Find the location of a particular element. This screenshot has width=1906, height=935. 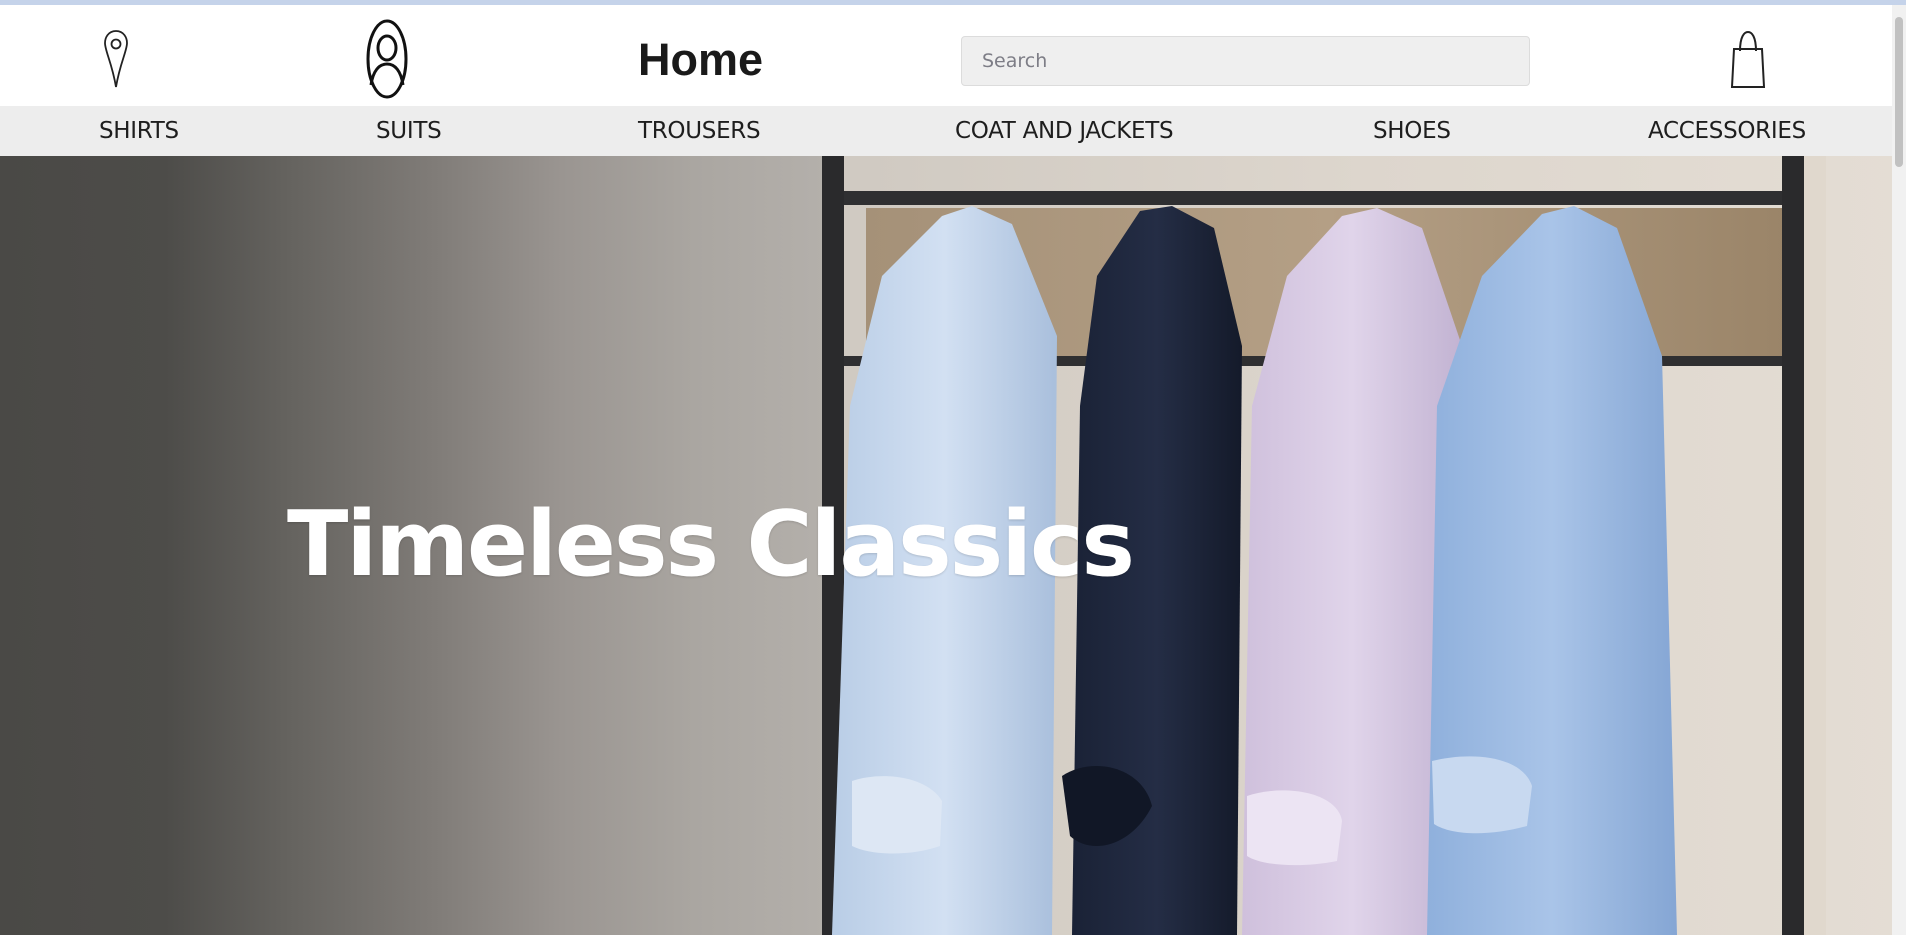

page-title: Home is located at coordinates (701, 59).